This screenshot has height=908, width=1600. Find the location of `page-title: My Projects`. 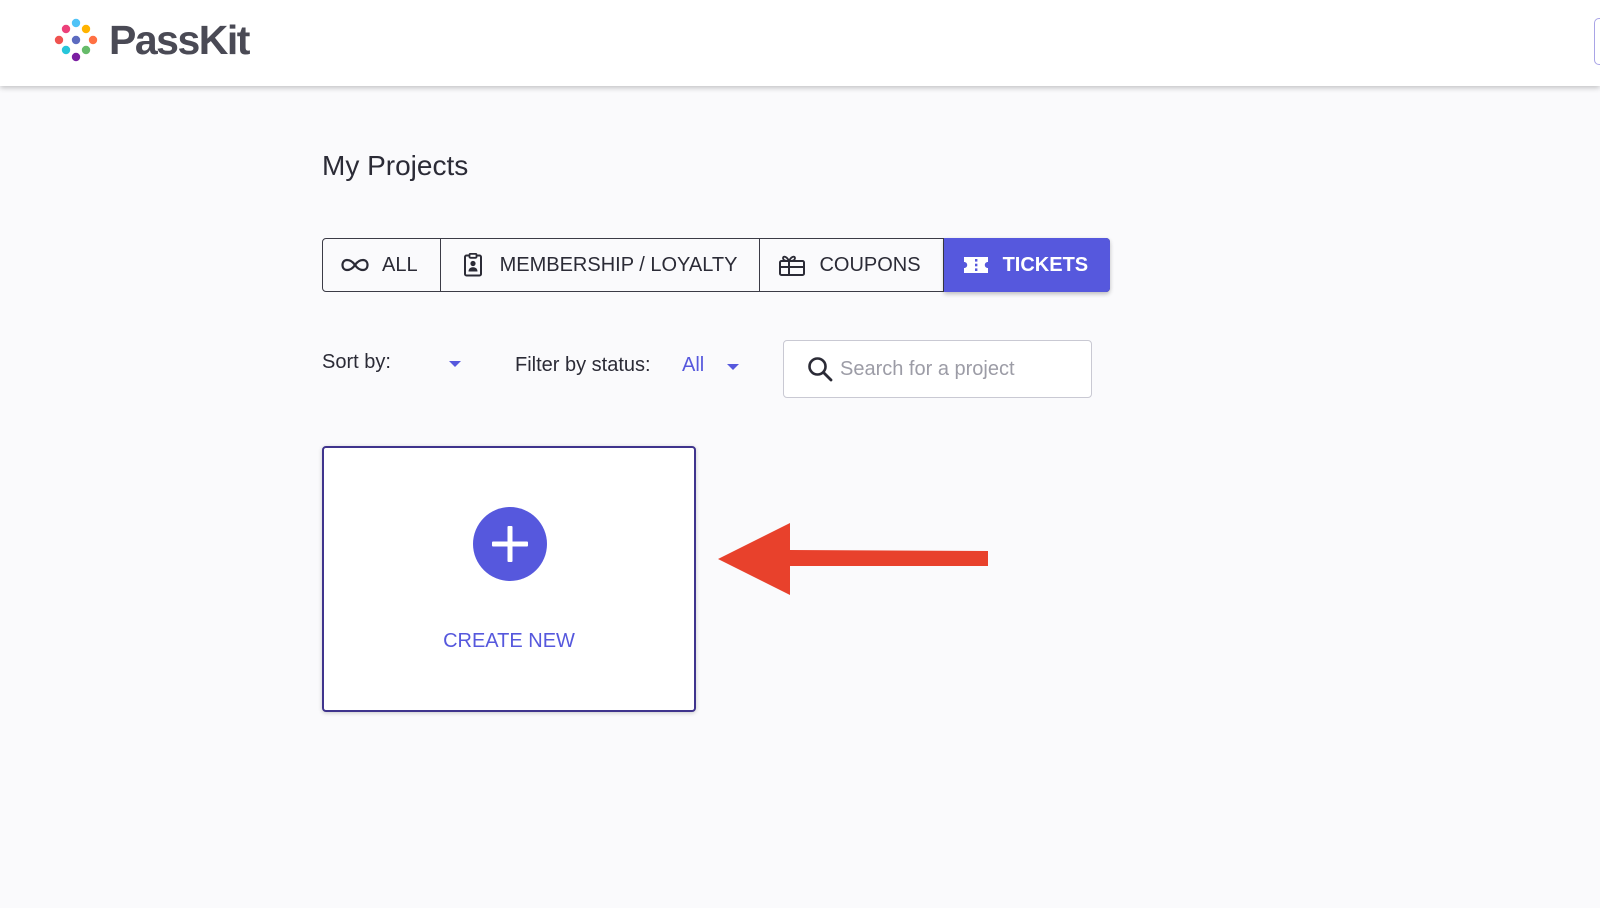

page-title: My Projects is located at coordinates (395, 165).